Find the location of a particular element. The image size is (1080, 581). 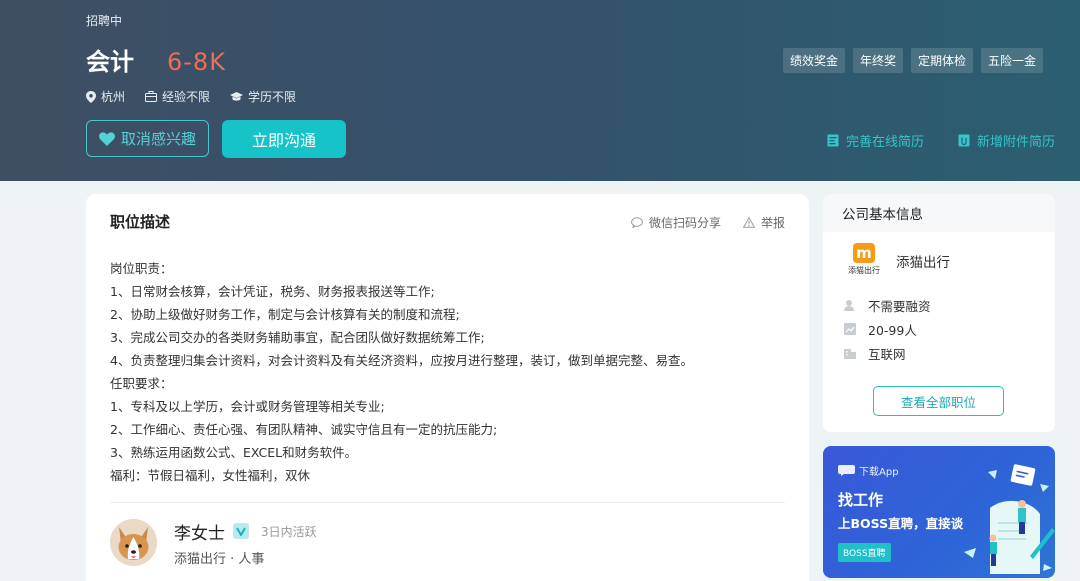

add-attachment-label: 新增附件简历 is located at coordinates (1015, 142).